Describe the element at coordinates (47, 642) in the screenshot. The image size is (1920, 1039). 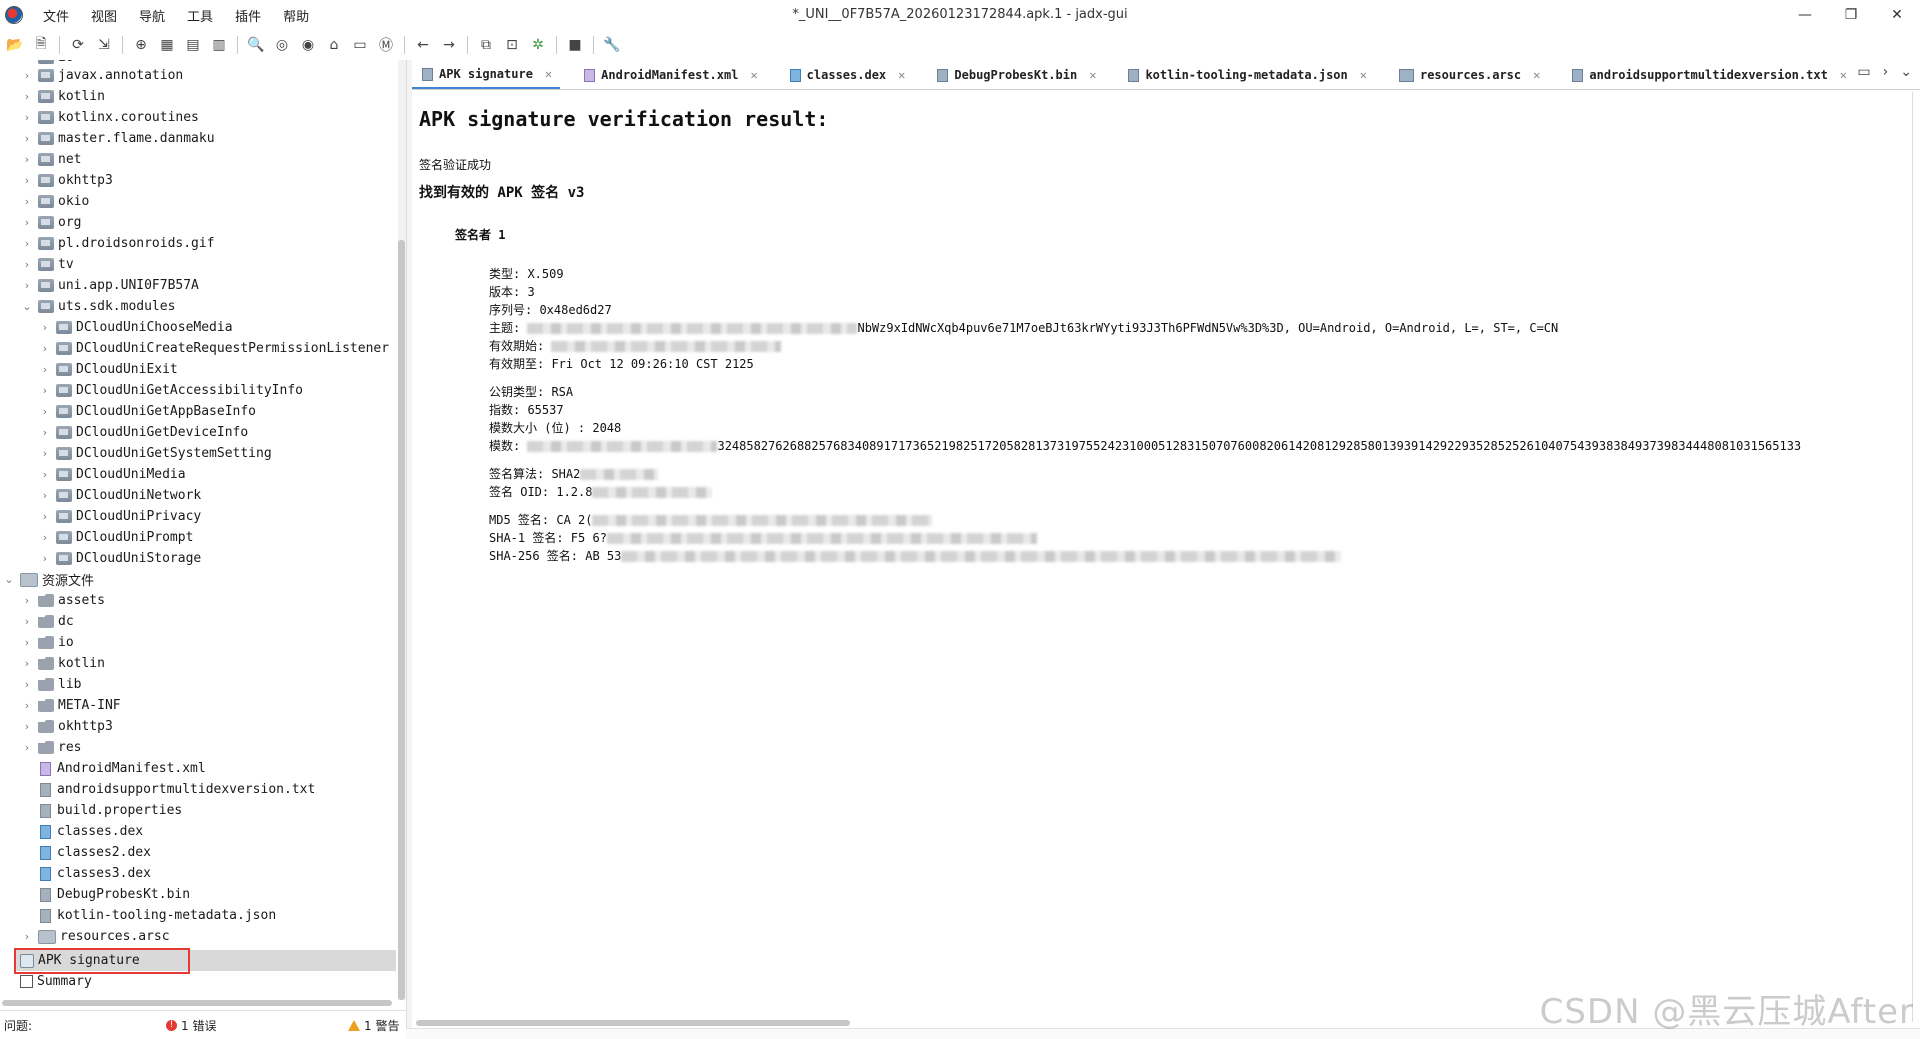
I see `tree-folder: › io` at that location.